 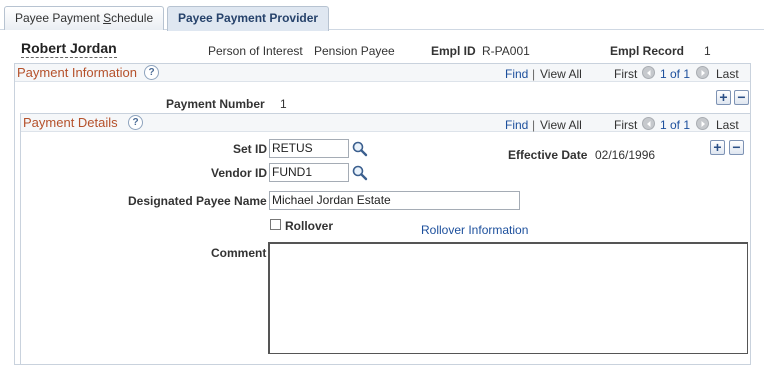 I want to click on payment-number-label: Payment Number, so click(x=215, y=104).